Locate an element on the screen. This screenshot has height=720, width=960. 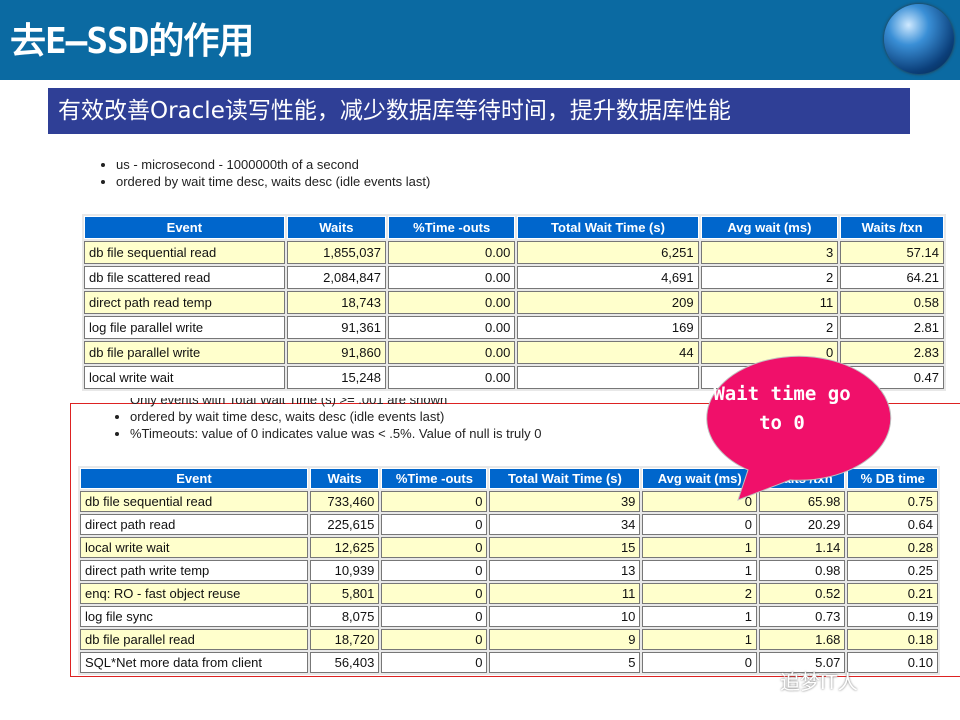
table-cell: 65.98 is located at coordinates (802, 501).